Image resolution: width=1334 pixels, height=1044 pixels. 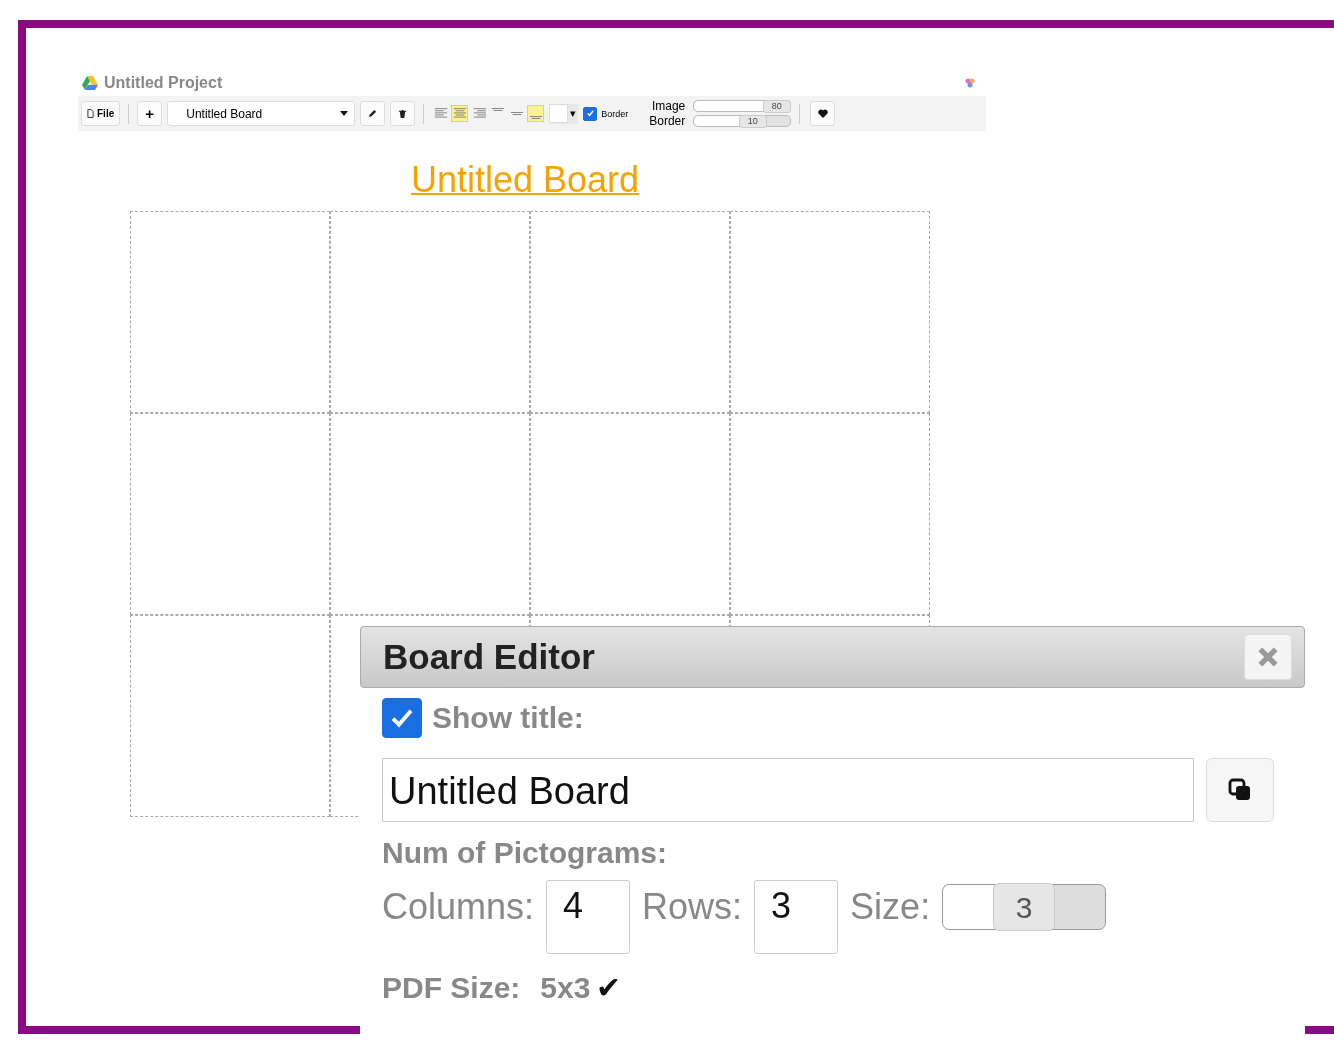 What do you see at coordinates (609, 987) in the screenshot?
I see `check-mark: ✔` at bounding box center [609, 987].